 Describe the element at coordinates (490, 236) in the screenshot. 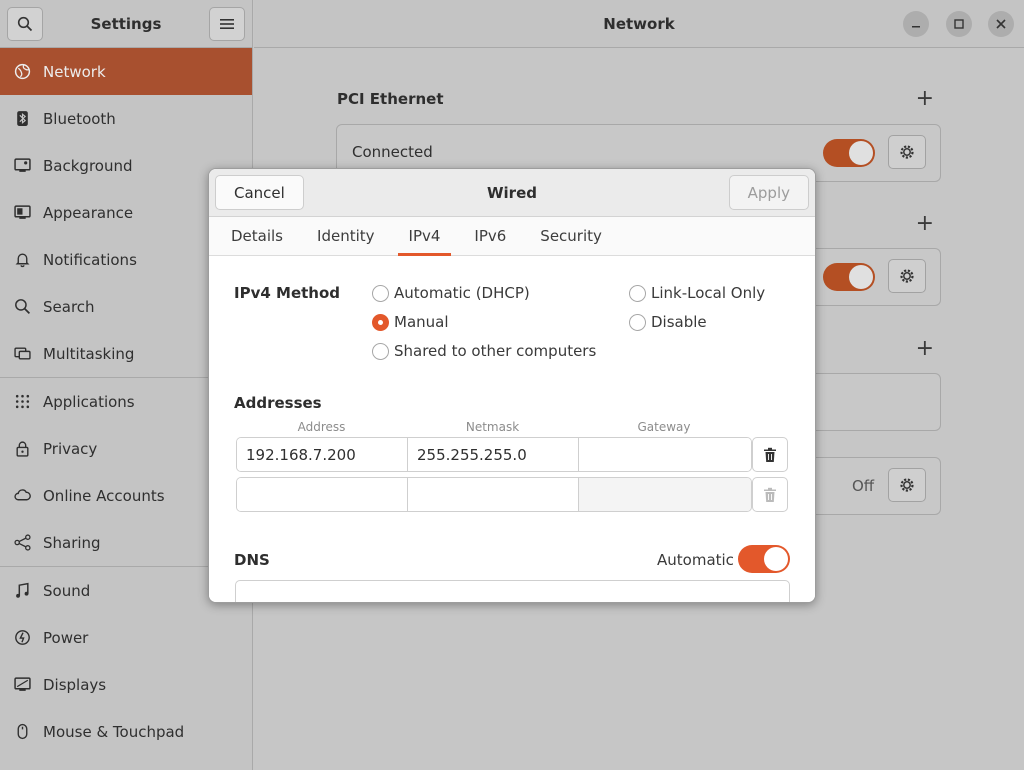

I see `tab-ipv6: IPv6` at that location.